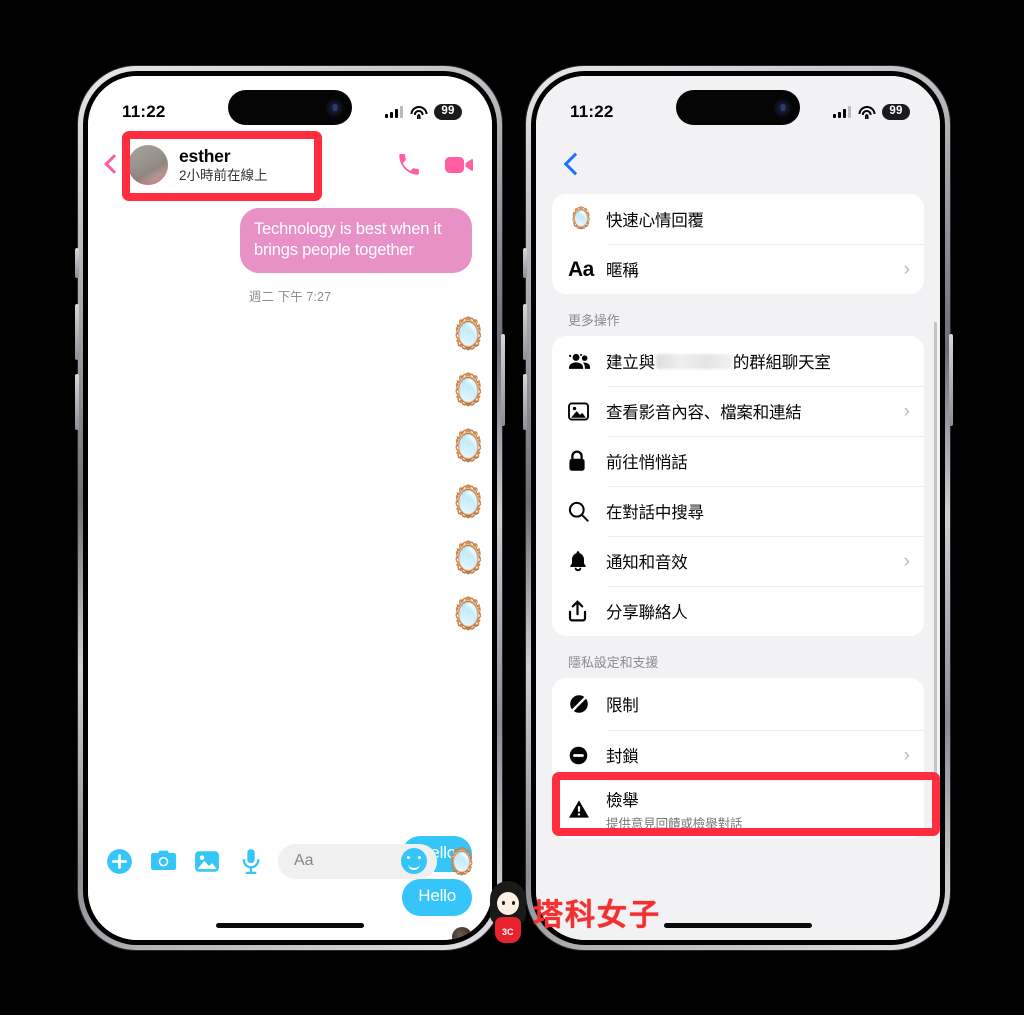  What do you see at coordinates (462, 933) in the screenshot?
I see `seen-avatar` at bounding box center [462, 933].